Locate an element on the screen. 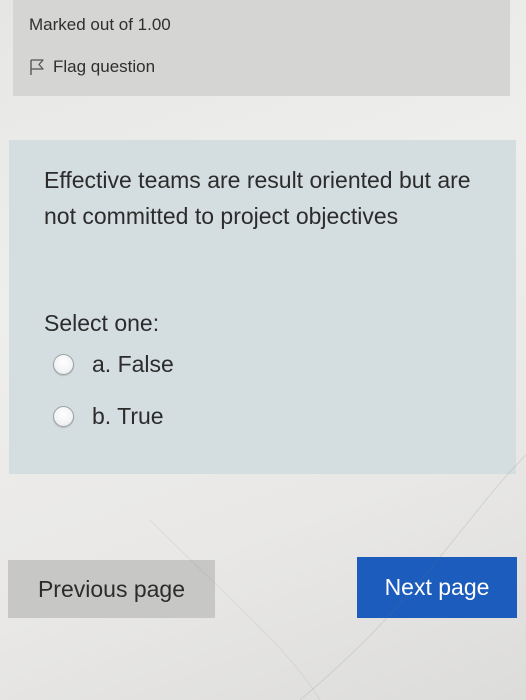 The height and width of the screenshot is (700, 526). answer-label: a. False is located at coordinates (133, 364).